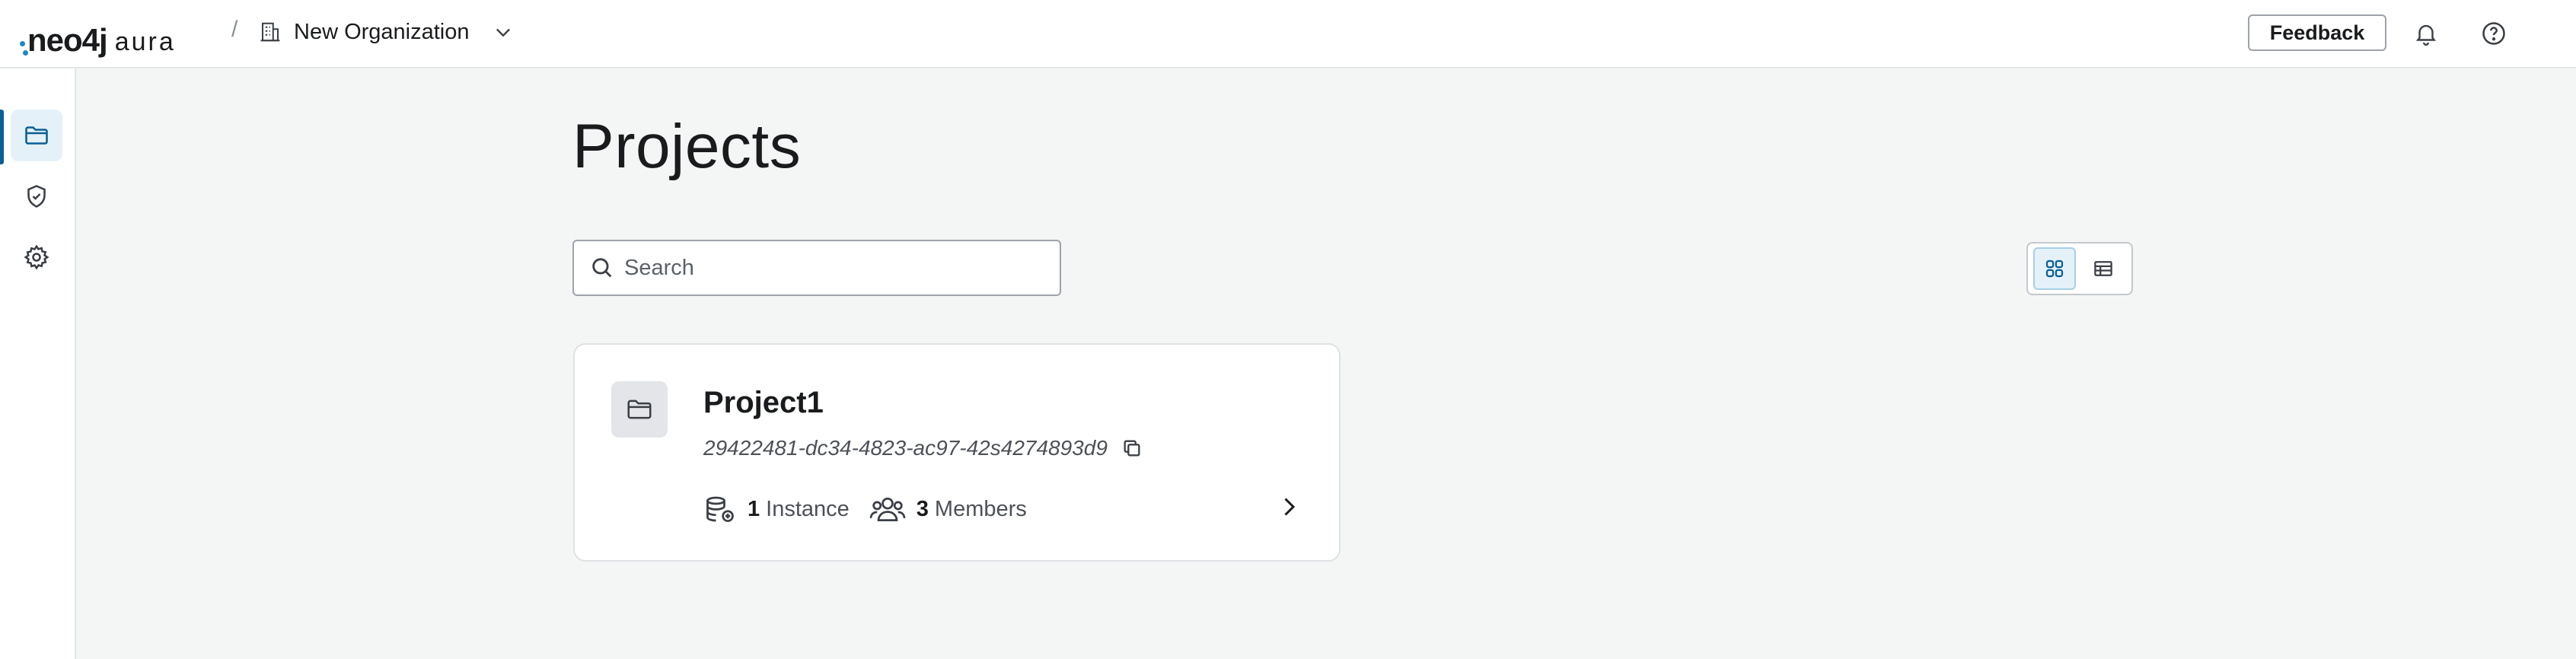 The width and height of the screenshot is (2576, 659). Describe the element at coordinates (2317, 32) in the screenshot. I see `feedback-button: Feedback` at that location.